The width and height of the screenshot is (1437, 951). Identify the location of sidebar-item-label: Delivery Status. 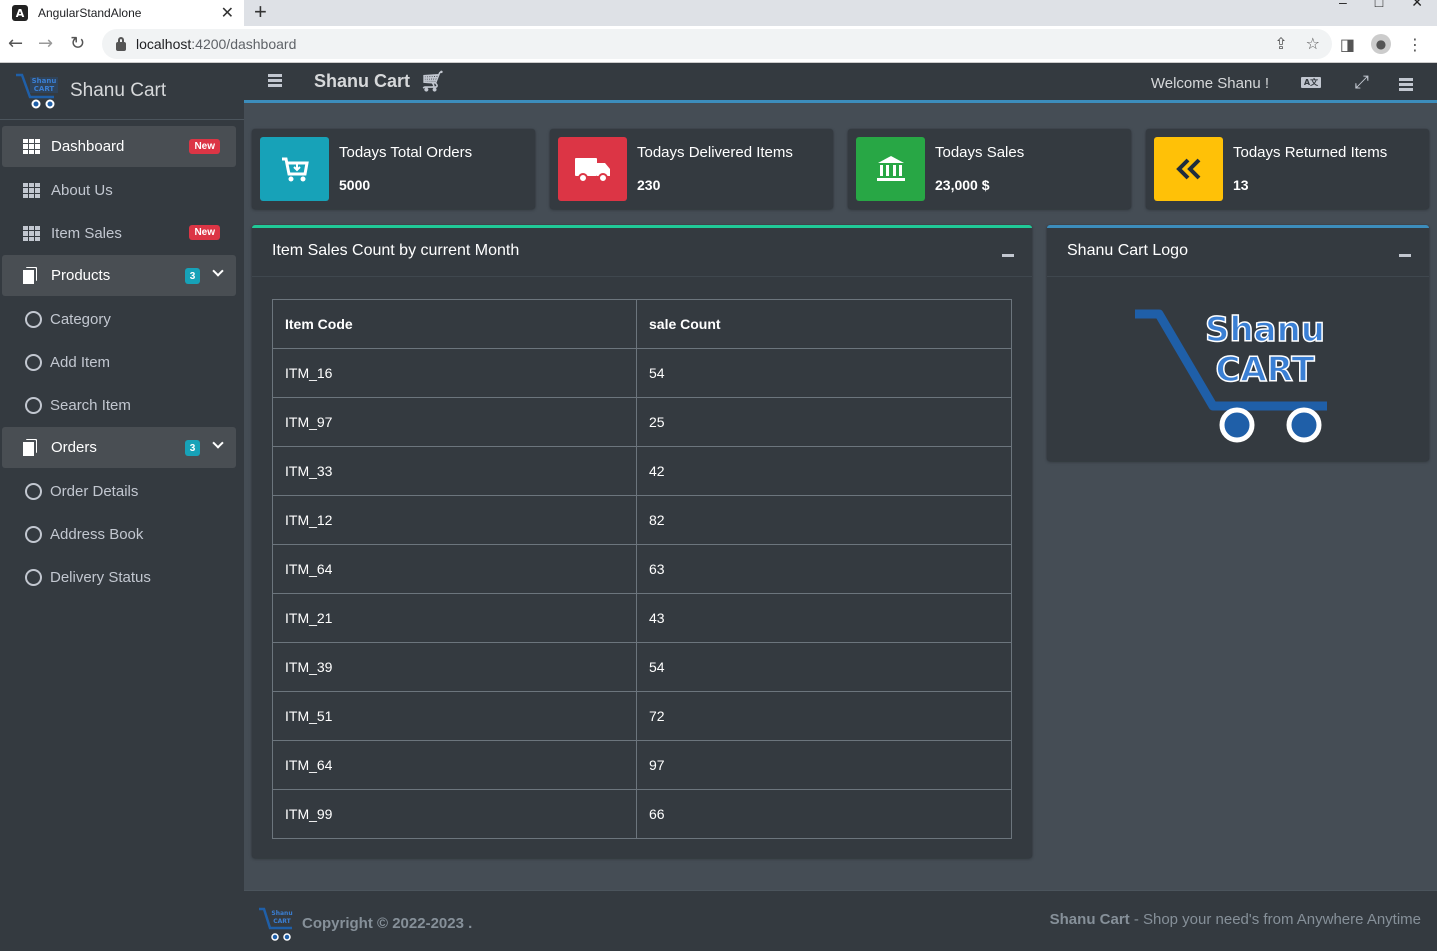
(100, 577).